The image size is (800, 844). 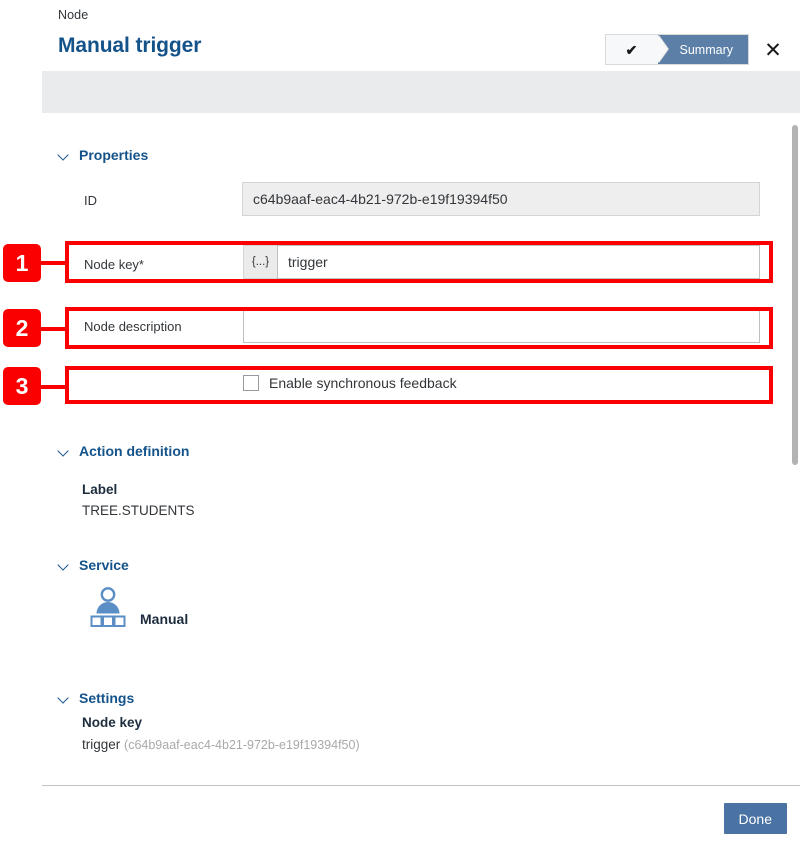 I want to click on settings-node-key-id: (c64b9aaf-eac4-4b21-972b-e19f19394f50), so click(x=242, y=745).